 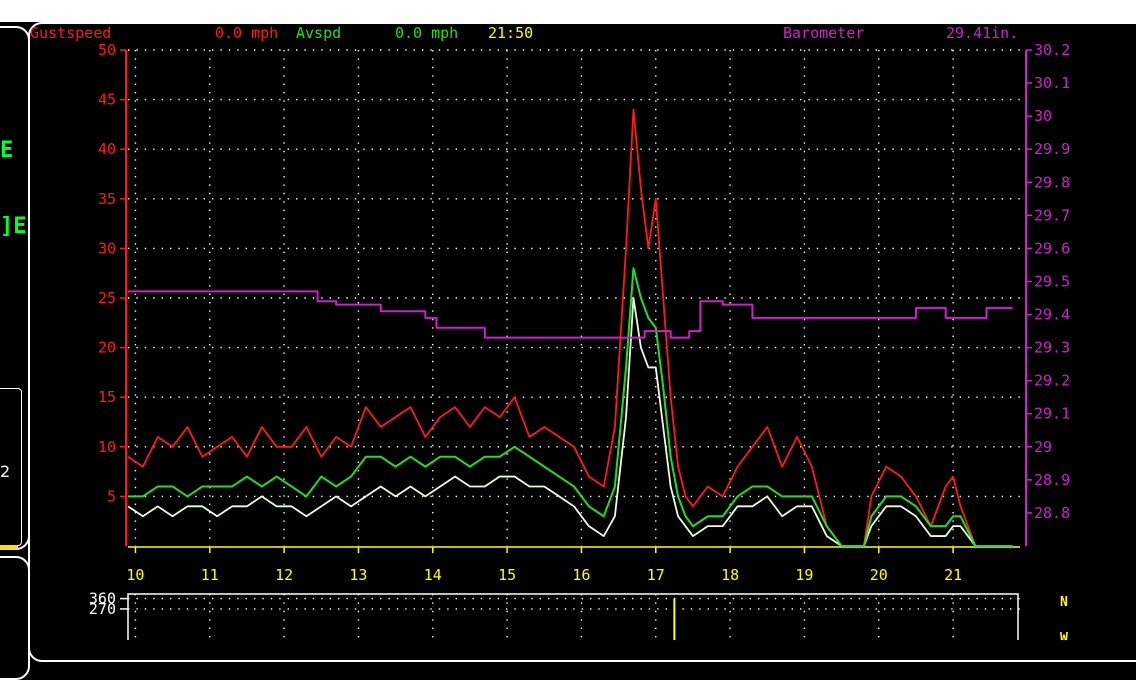 I want to click on gust-label: Gustspeed, so click(x=70, y=33).